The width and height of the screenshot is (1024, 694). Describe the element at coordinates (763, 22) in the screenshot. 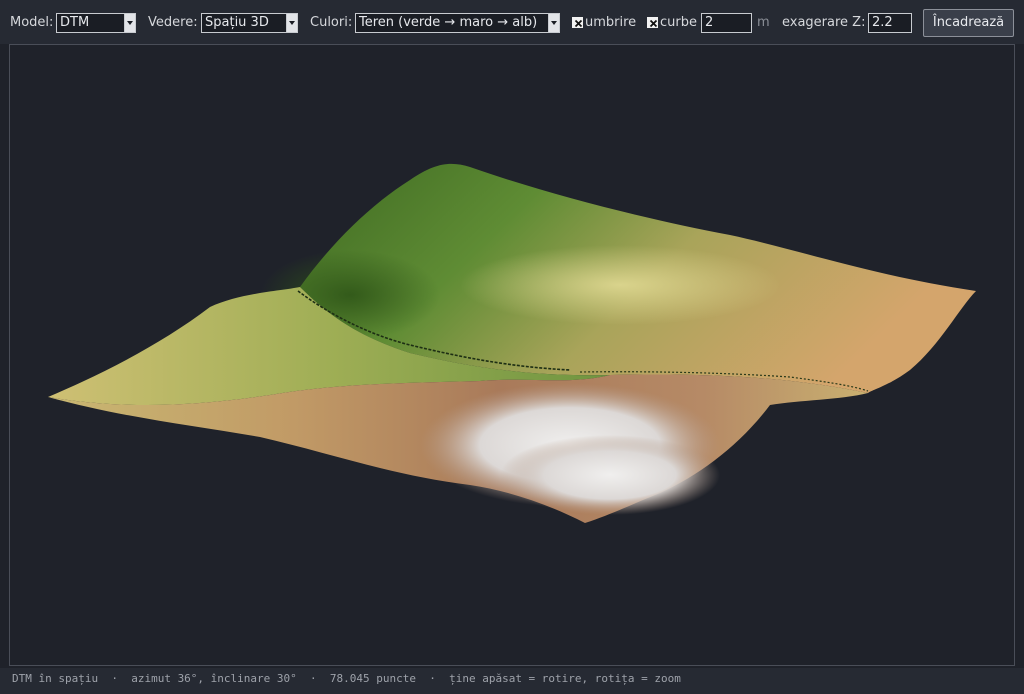

I see `contour-unit: m` at that location.